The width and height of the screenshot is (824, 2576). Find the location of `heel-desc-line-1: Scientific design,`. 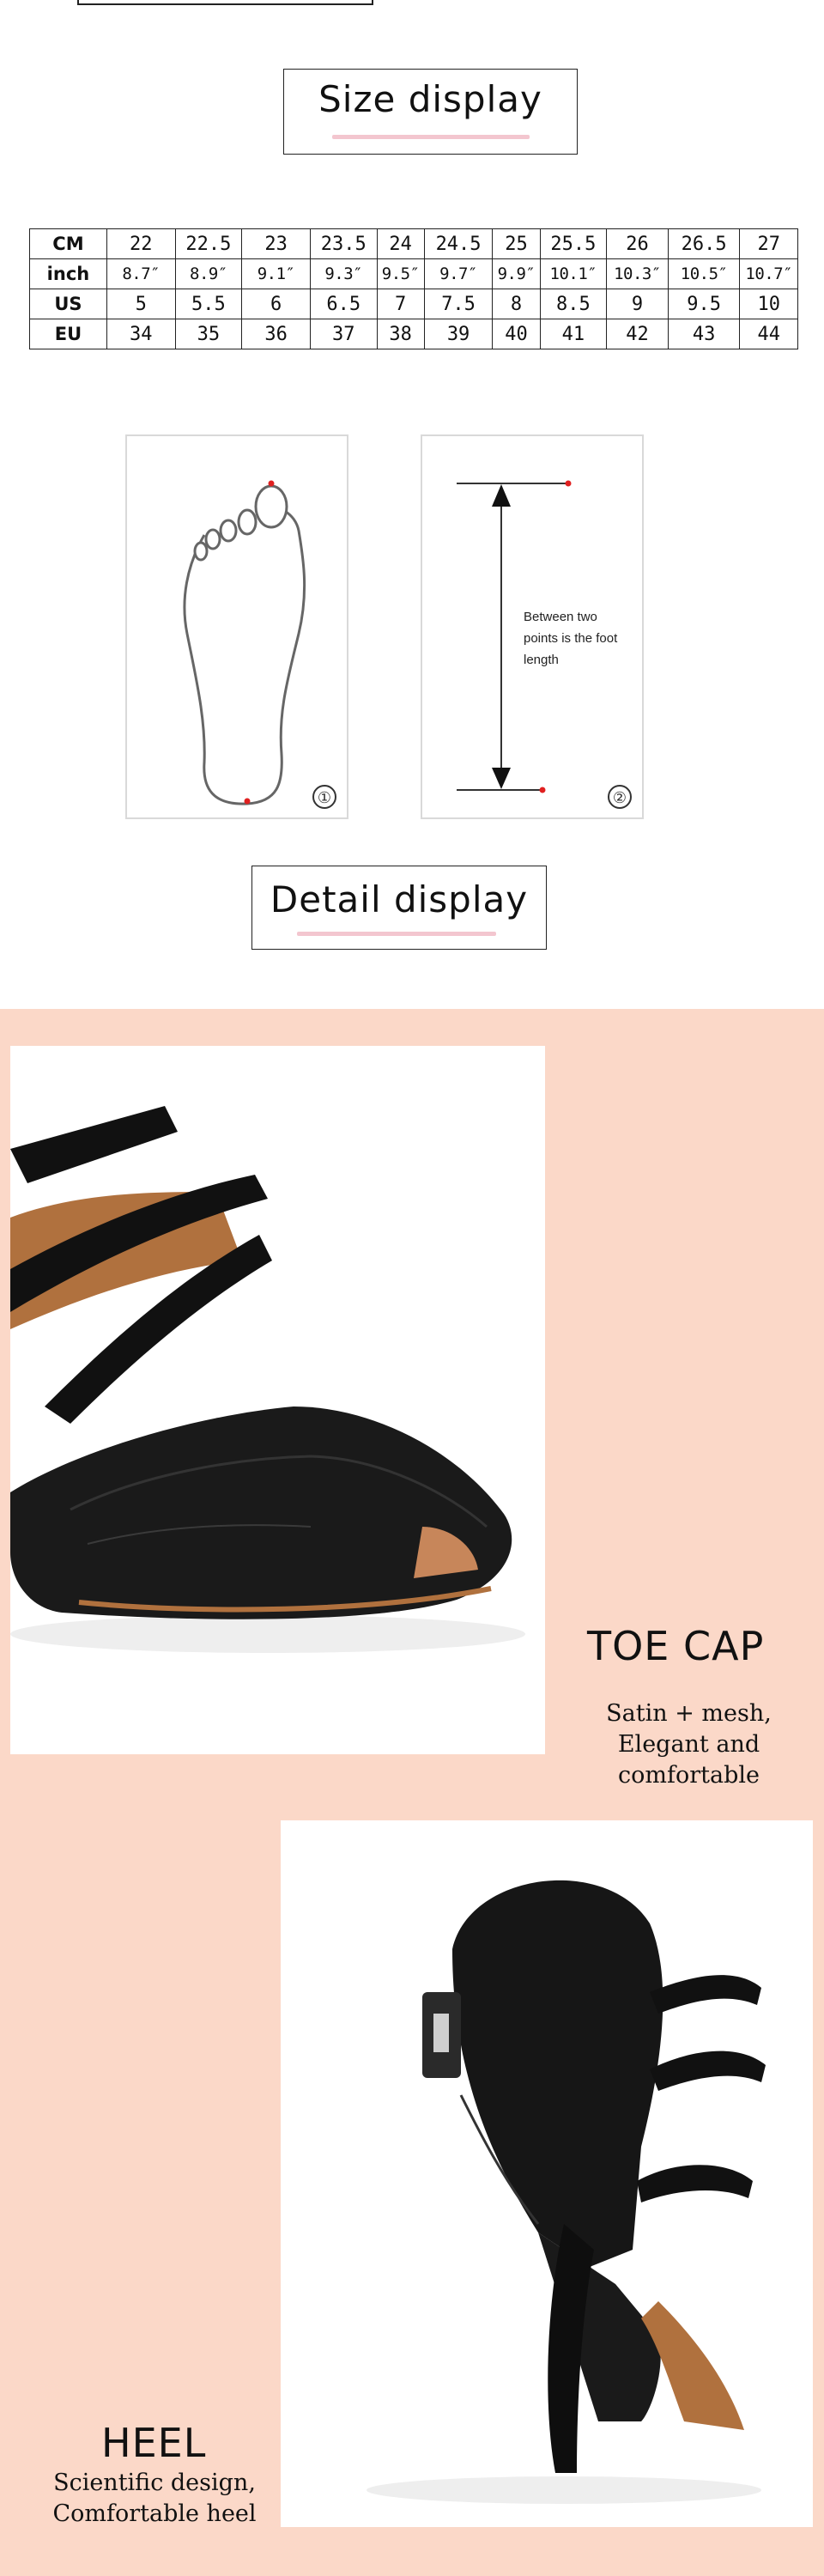

heel-desc-line-1: Scientific design, is located at coordinates (154, 2483).